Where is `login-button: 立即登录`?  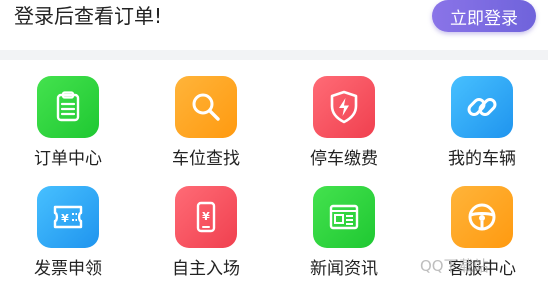 login-button: 立即登录 is located at coordinates (484, 16).